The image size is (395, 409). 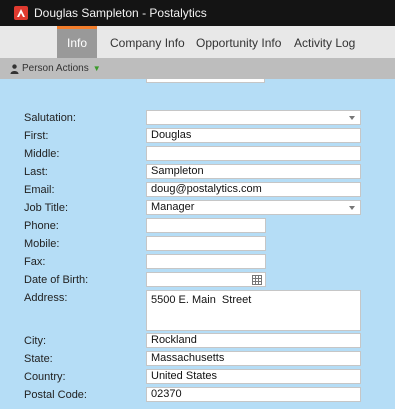 What do you see at coordinates (45, 377) in the screenshot?
I see `country-label: Country:` at bounding box center [45, 377].